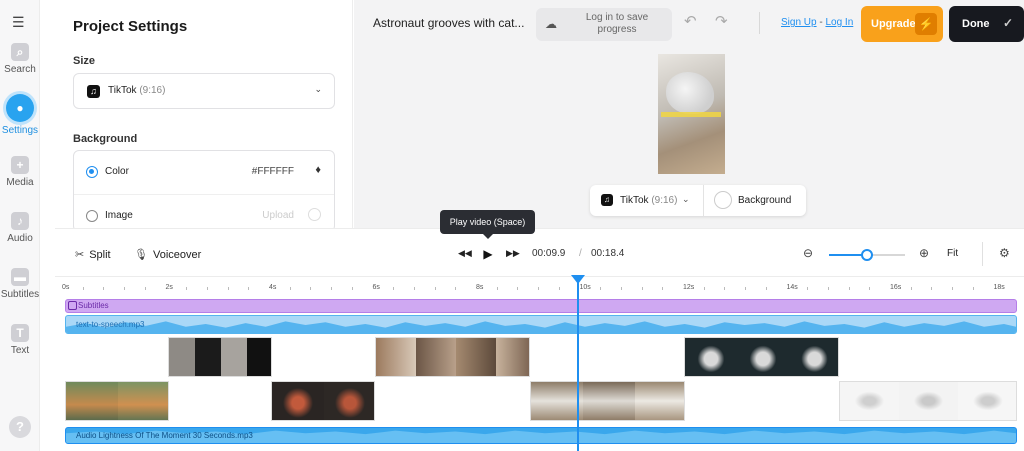 The height and width of the screenshot is (451, 1024). What do you see at coordinates (952, 253) in the screenshot?
I see `fit-button: Fit` at bounding box center [952, 253].